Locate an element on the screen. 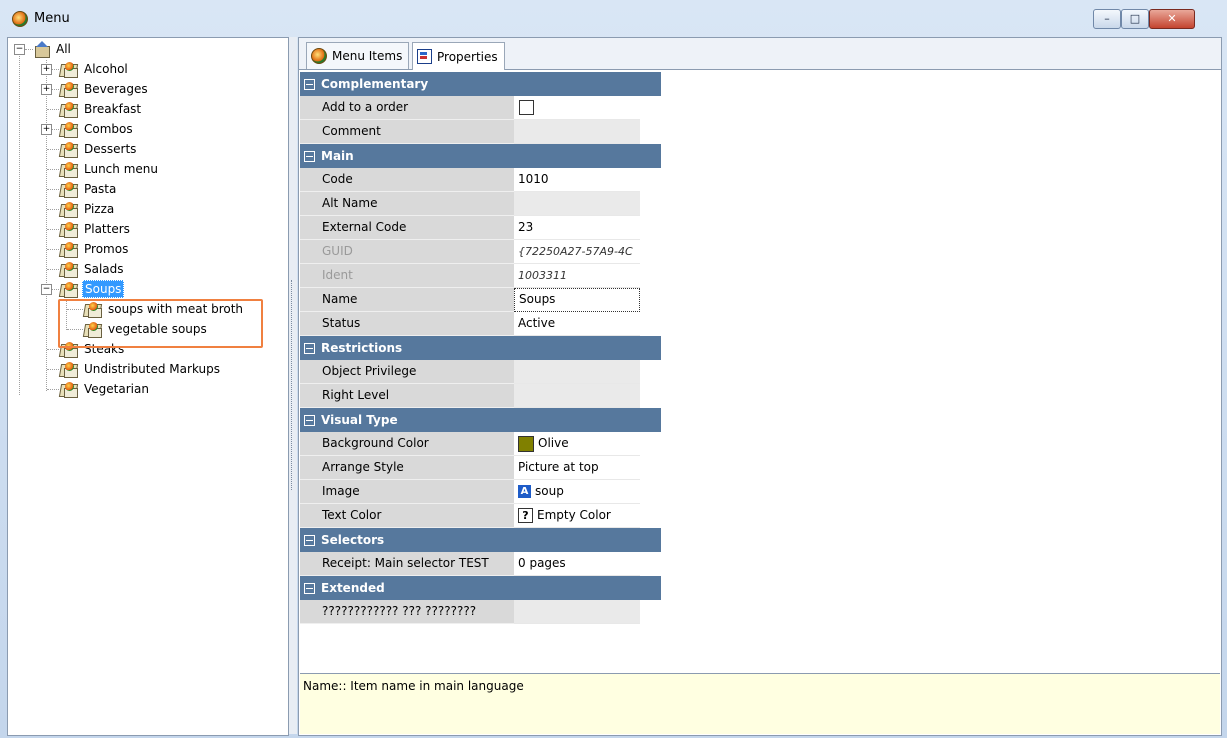 This screenshot has width=1227, height=738. property-value: 1010 is located at coordinates (577, 180).